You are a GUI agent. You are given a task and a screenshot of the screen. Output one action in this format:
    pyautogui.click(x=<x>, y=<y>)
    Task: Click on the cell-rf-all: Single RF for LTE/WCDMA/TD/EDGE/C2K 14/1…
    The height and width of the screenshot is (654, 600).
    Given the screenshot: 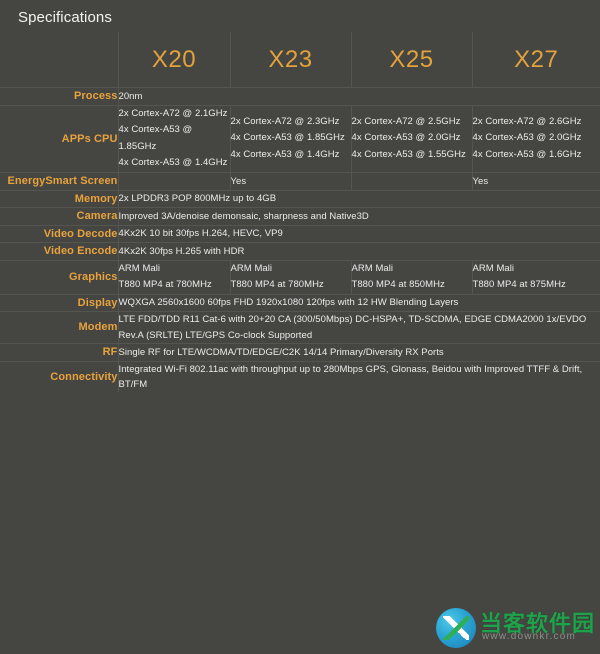 What is the action you would take?
    pyautogui.click(x=358, y=352)
    